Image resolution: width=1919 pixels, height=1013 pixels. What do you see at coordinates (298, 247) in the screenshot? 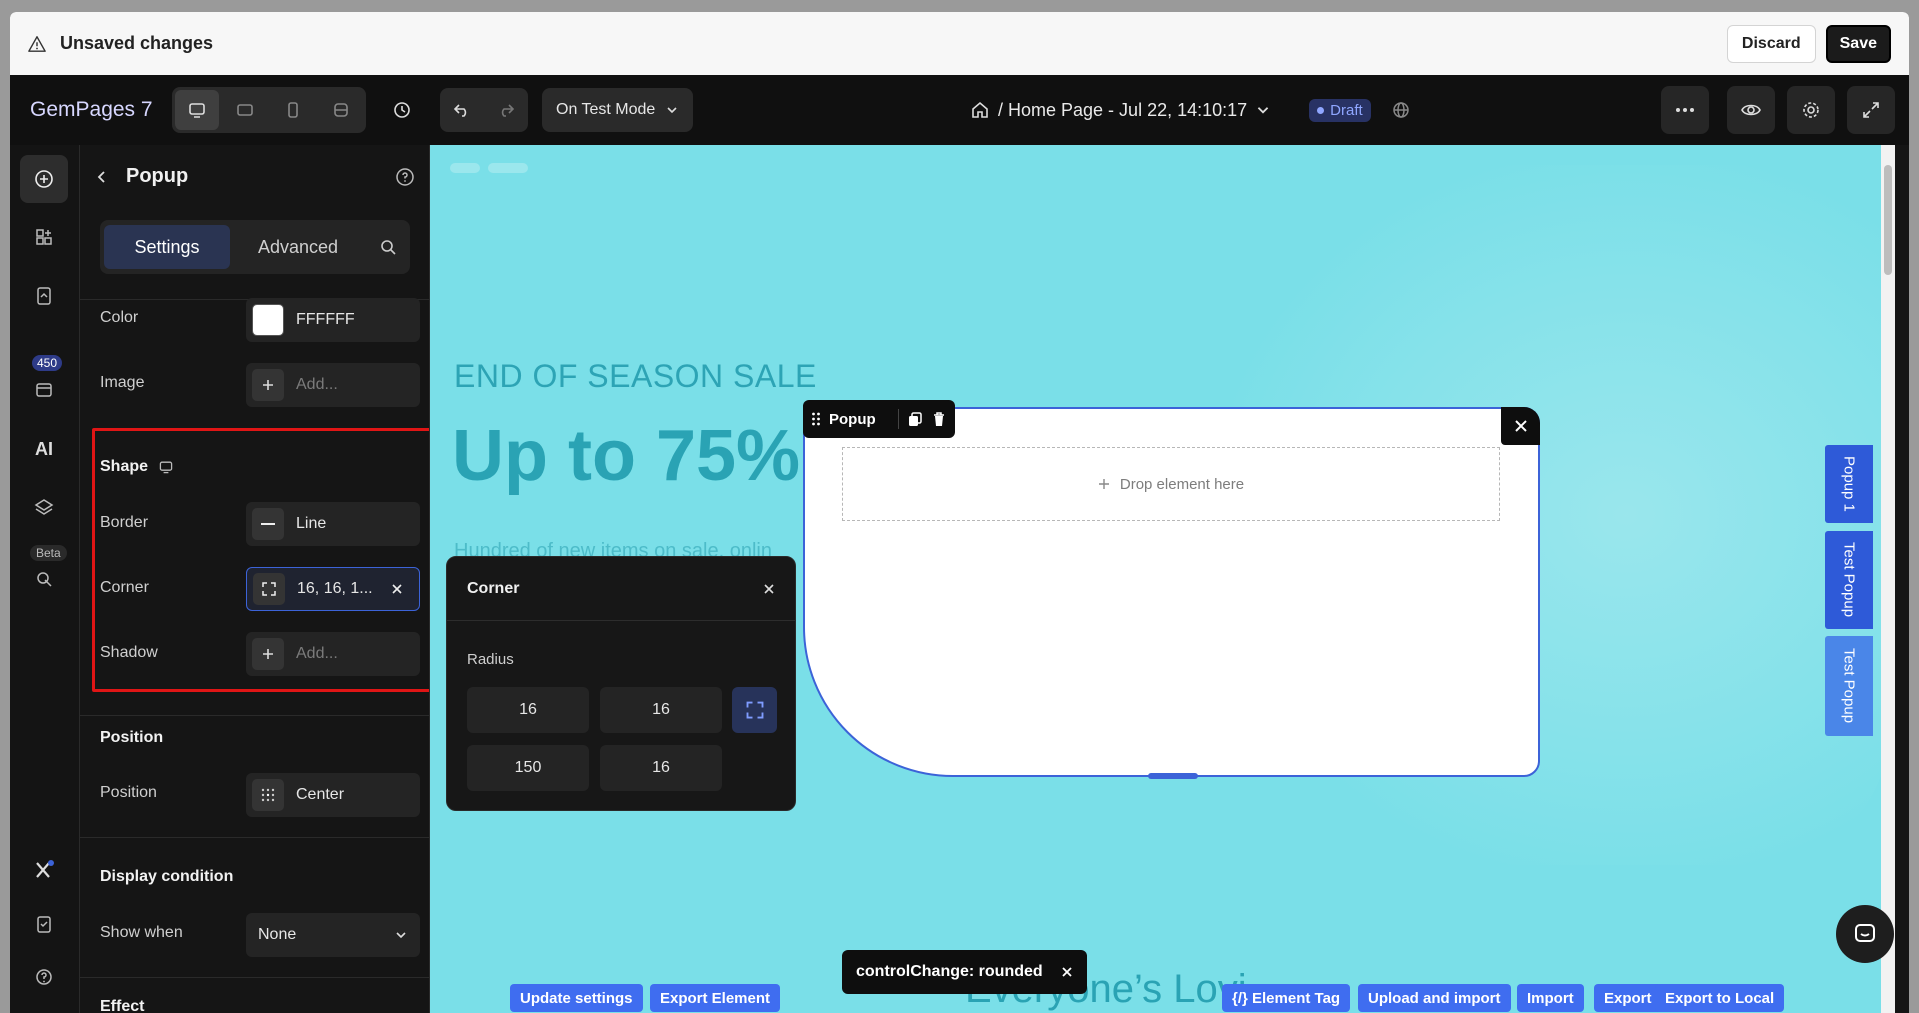
I see `tab-advanced: Advanced` at bounding box center [298, 247].